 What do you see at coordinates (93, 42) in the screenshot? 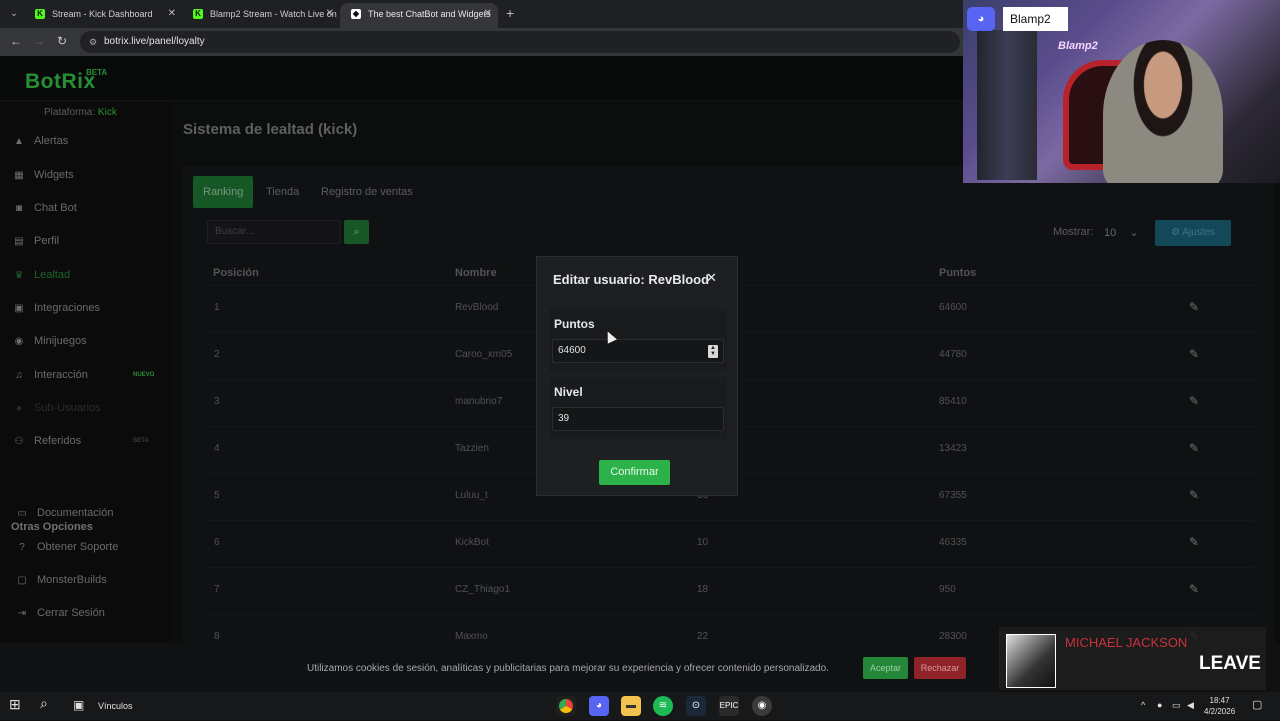
I see `site-info-icon: ⚙` at bounding box center [93, 42].